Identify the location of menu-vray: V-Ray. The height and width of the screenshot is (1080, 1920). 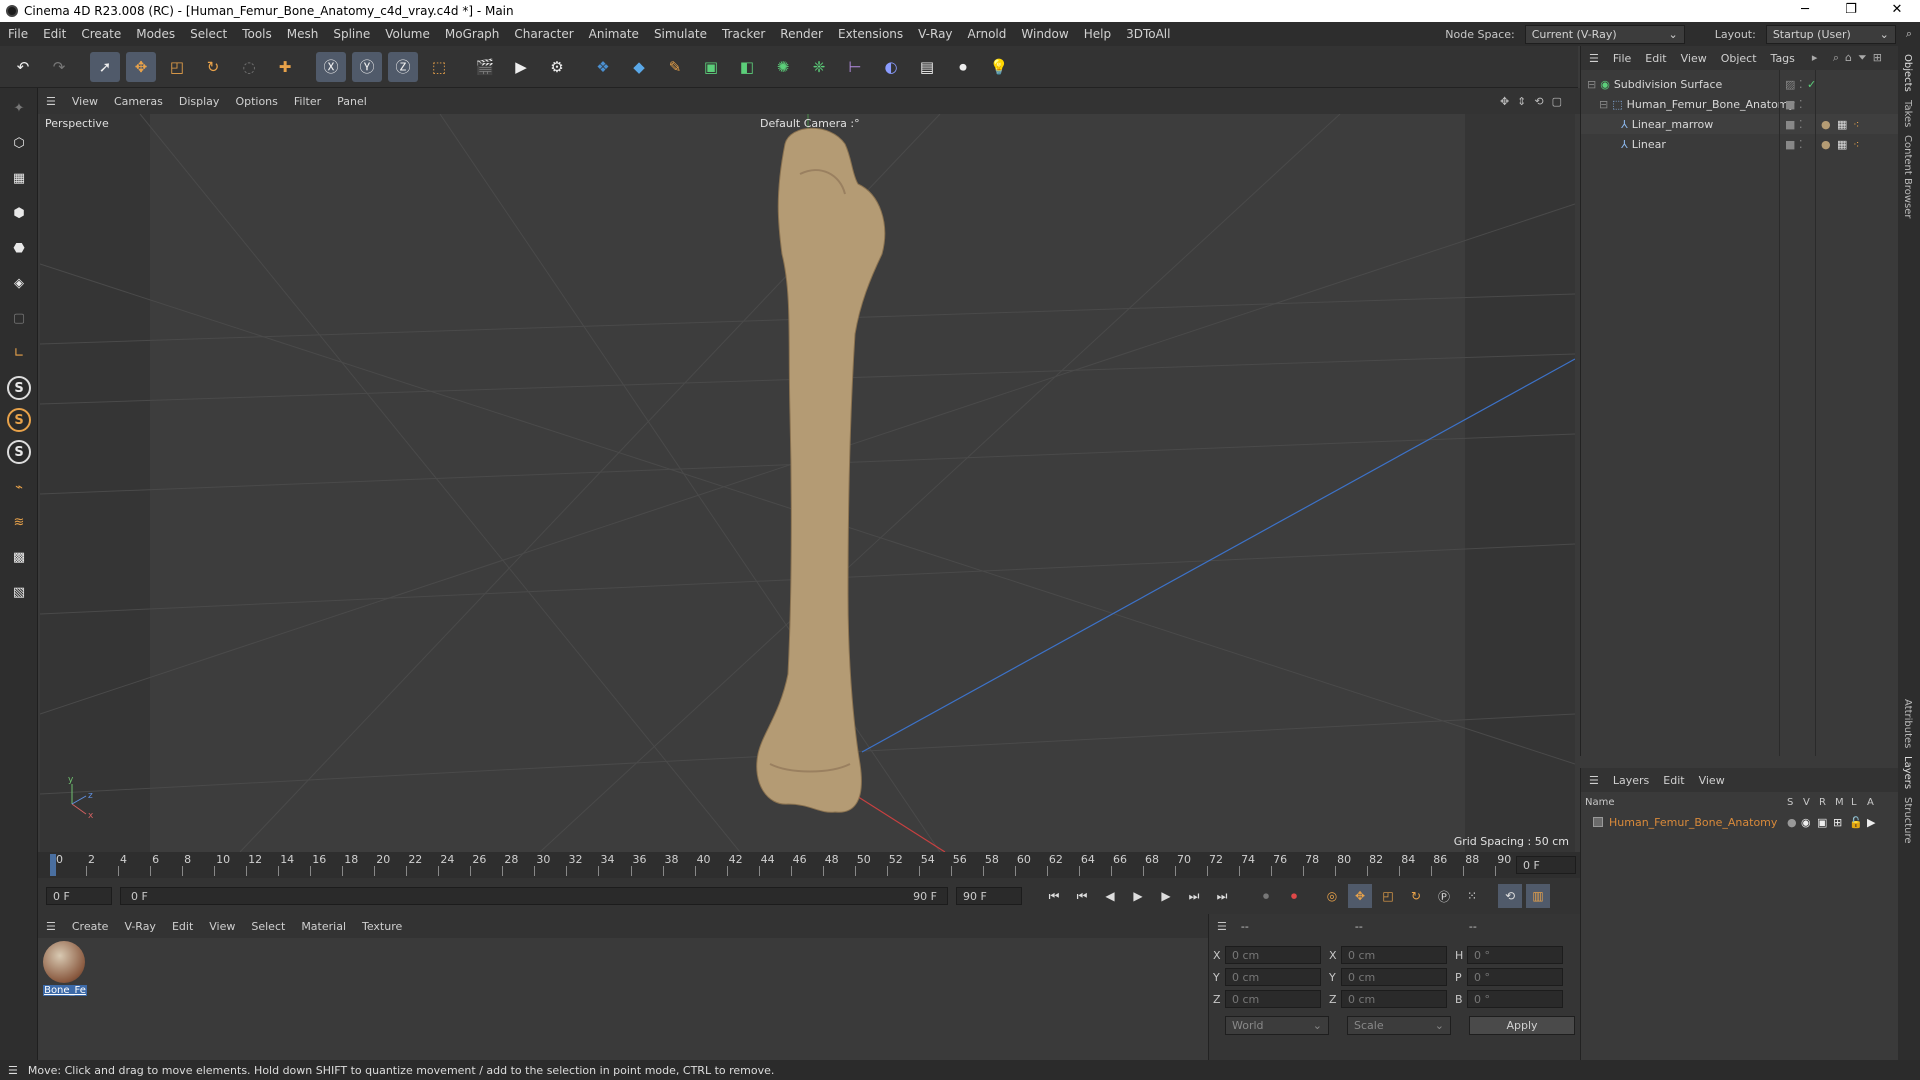
(935, 34).